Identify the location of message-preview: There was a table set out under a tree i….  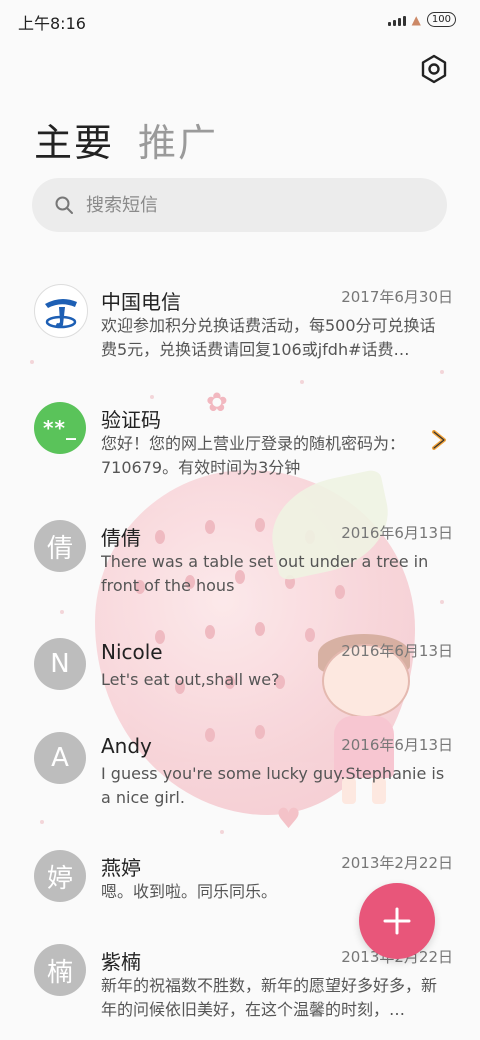
(265, 573).